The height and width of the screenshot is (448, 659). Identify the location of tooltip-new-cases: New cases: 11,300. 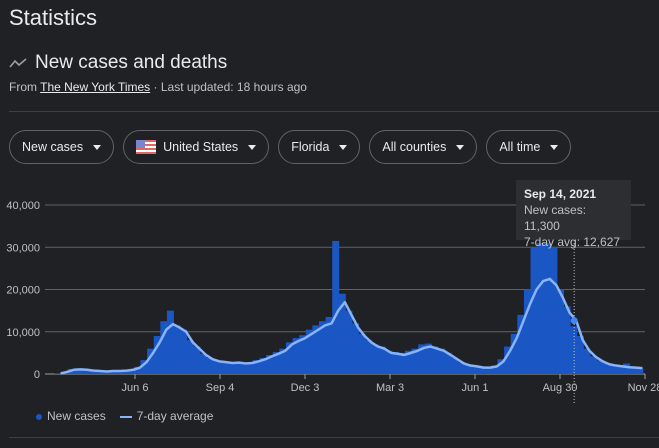
(555, 218).